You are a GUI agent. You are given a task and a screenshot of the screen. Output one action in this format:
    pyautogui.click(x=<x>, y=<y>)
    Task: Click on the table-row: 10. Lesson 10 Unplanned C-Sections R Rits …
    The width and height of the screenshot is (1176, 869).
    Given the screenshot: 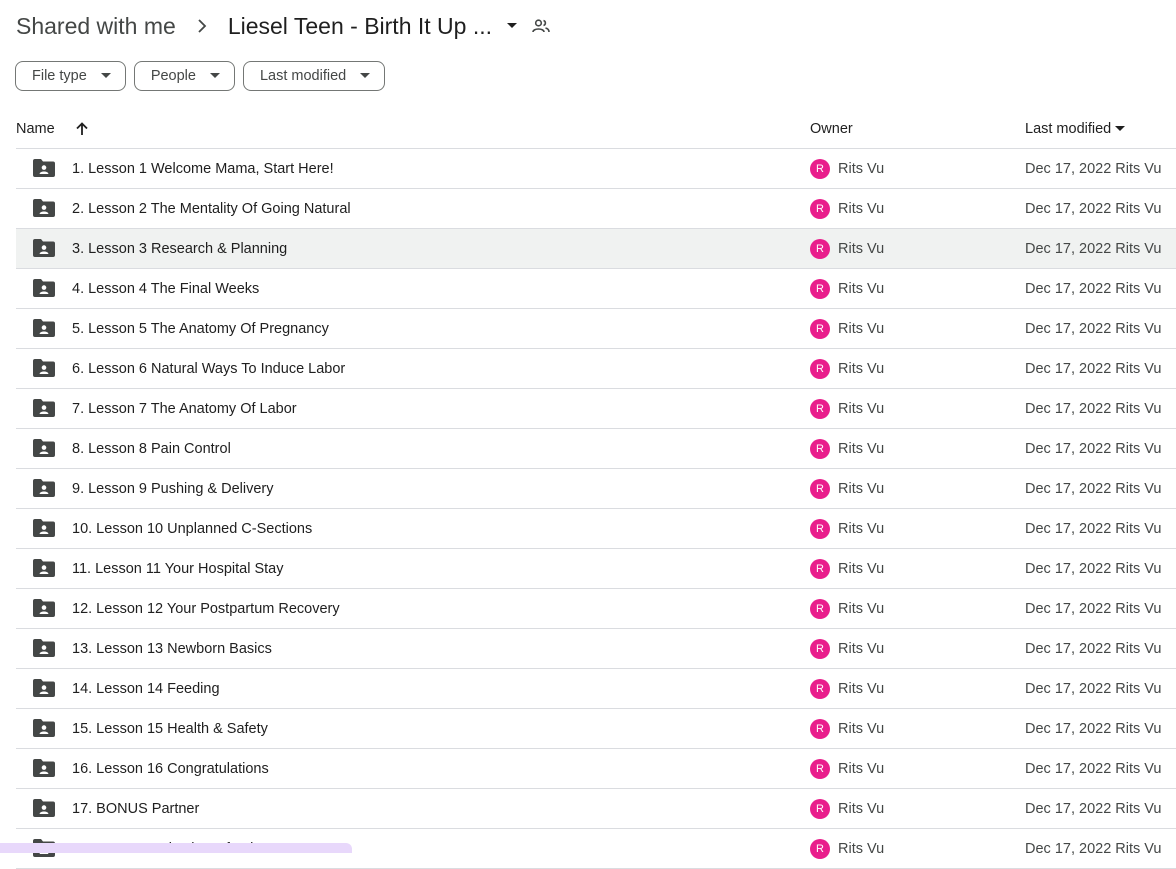 What is the action you would take?
    pyautogui.click(x=596, y=529)
    